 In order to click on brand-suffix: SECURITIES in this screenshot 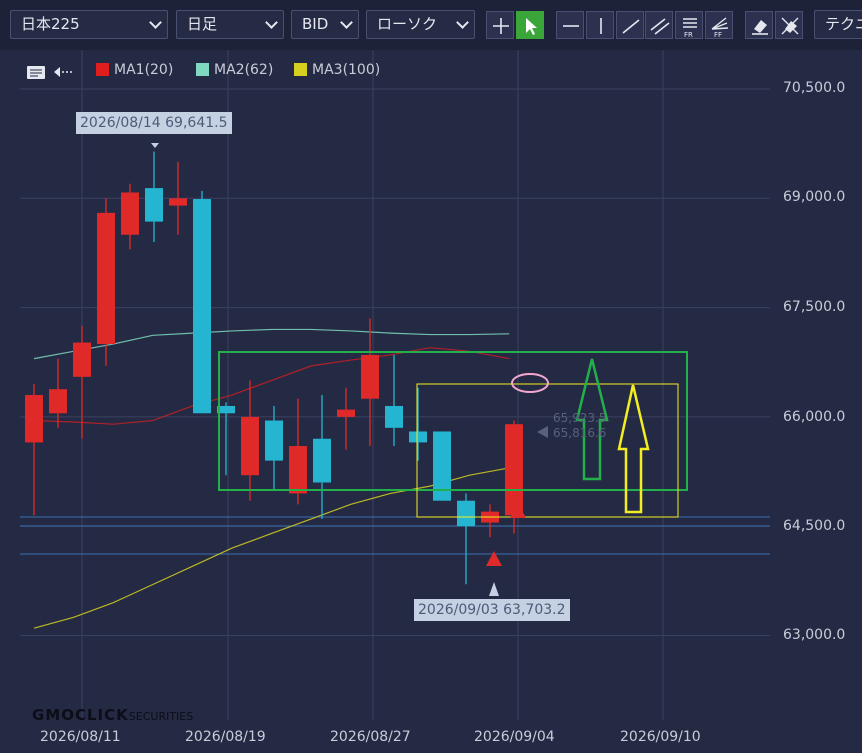, I will do `click(161, 716)`.